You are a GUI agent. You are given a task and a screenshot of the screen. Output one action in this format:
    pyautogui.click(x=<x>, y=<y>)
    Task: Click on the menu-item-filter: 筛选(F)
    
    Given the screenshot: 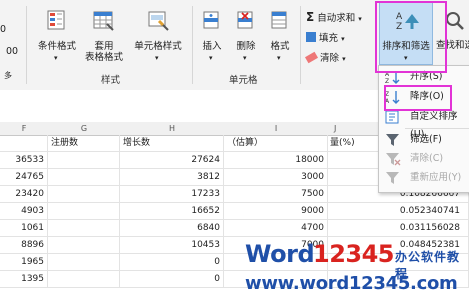 What is the action you would take?
    pyautogui.click(x=424, y=140)
    